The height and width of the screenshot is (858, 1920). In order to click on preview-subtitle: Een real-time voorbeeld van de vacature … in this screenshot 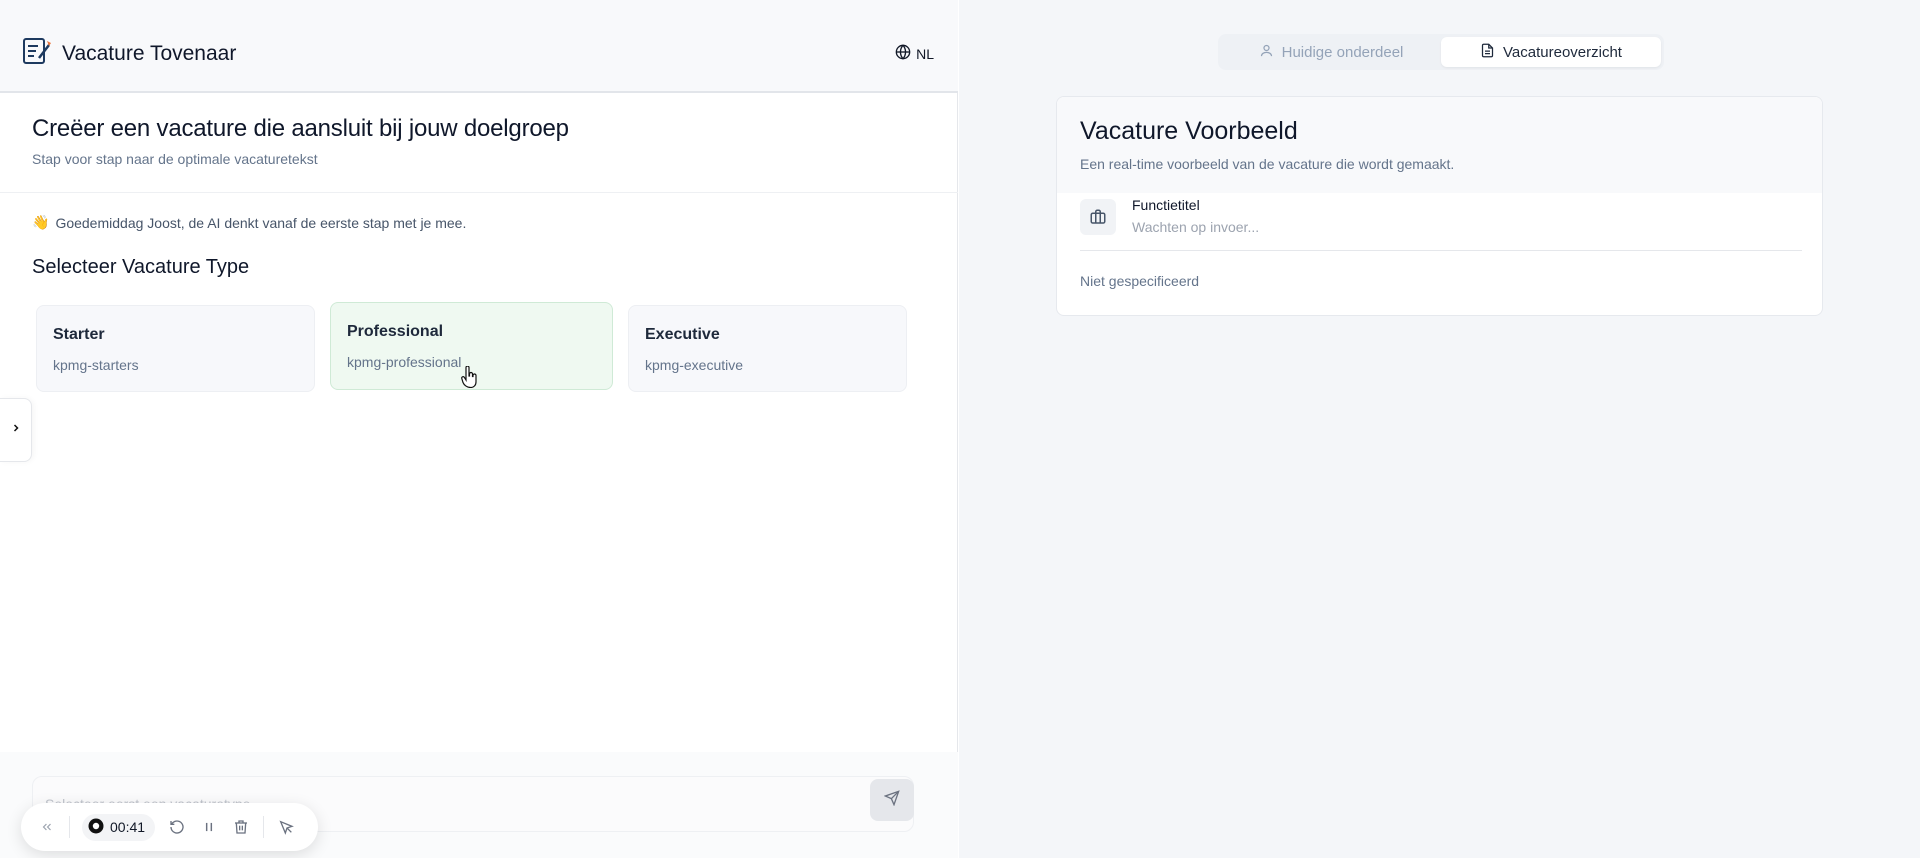, I will do `click(1267, 164)`.